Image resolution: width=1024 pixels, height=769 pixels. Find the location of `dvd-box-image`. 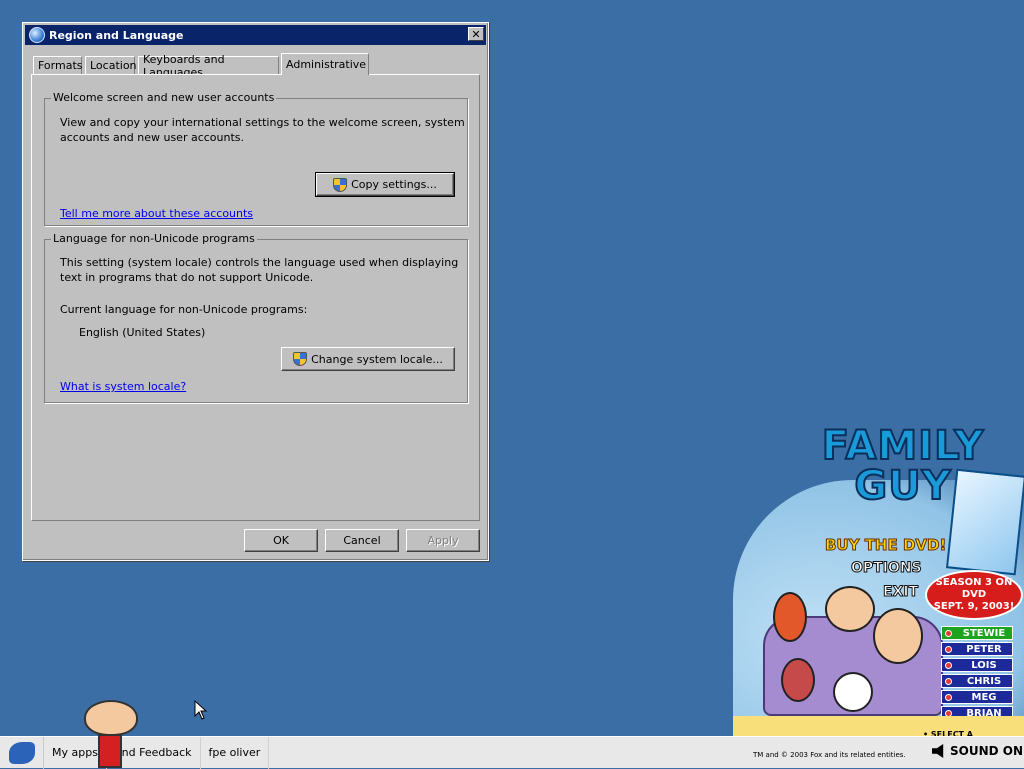

dvd-box-image is located at coordinates (984, 522).